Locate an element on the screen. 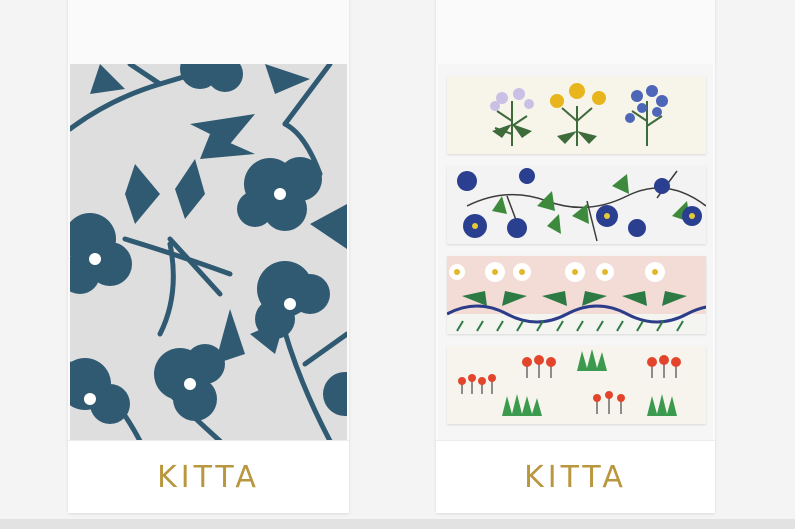  tape-strip-red-flowers-grass is located at coordinates (576, 385).